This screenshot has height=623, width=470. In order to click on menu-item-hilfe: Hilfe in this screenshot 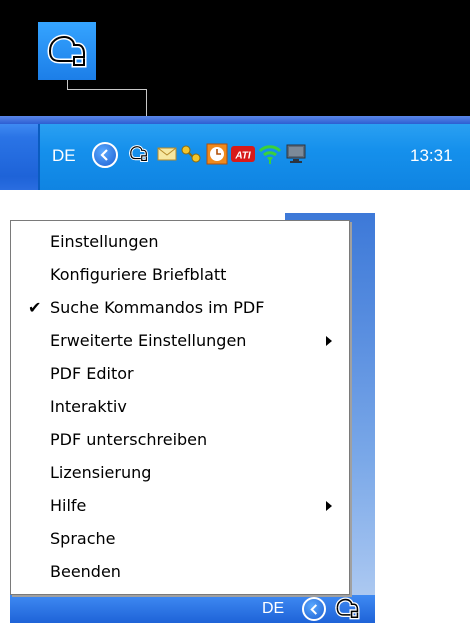, I will do `click(180, 505)`.